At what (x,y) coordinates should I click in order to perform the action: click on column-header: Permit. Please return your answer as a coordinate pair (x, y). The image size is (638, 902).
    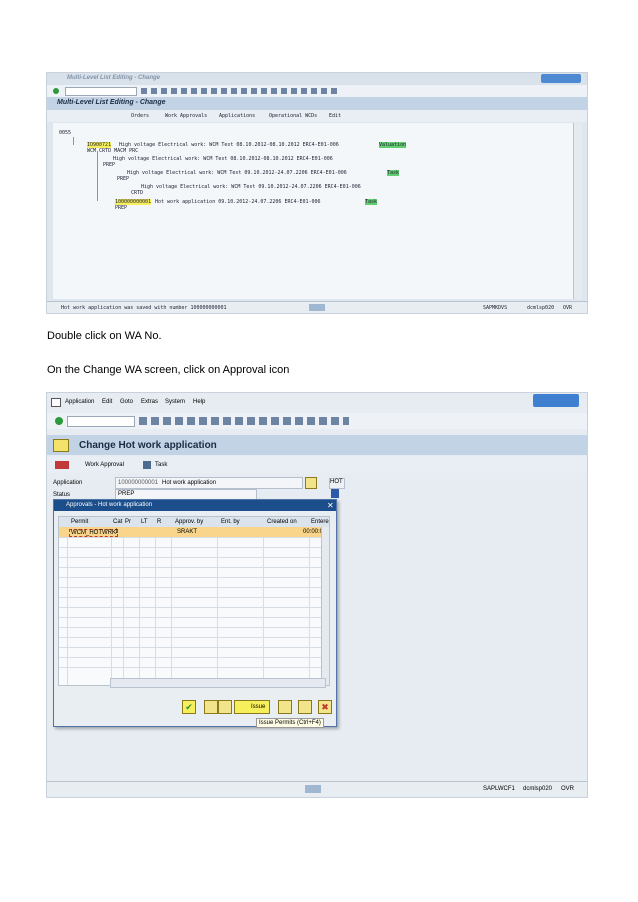
    Looking at the image, I should click on (79, 522).